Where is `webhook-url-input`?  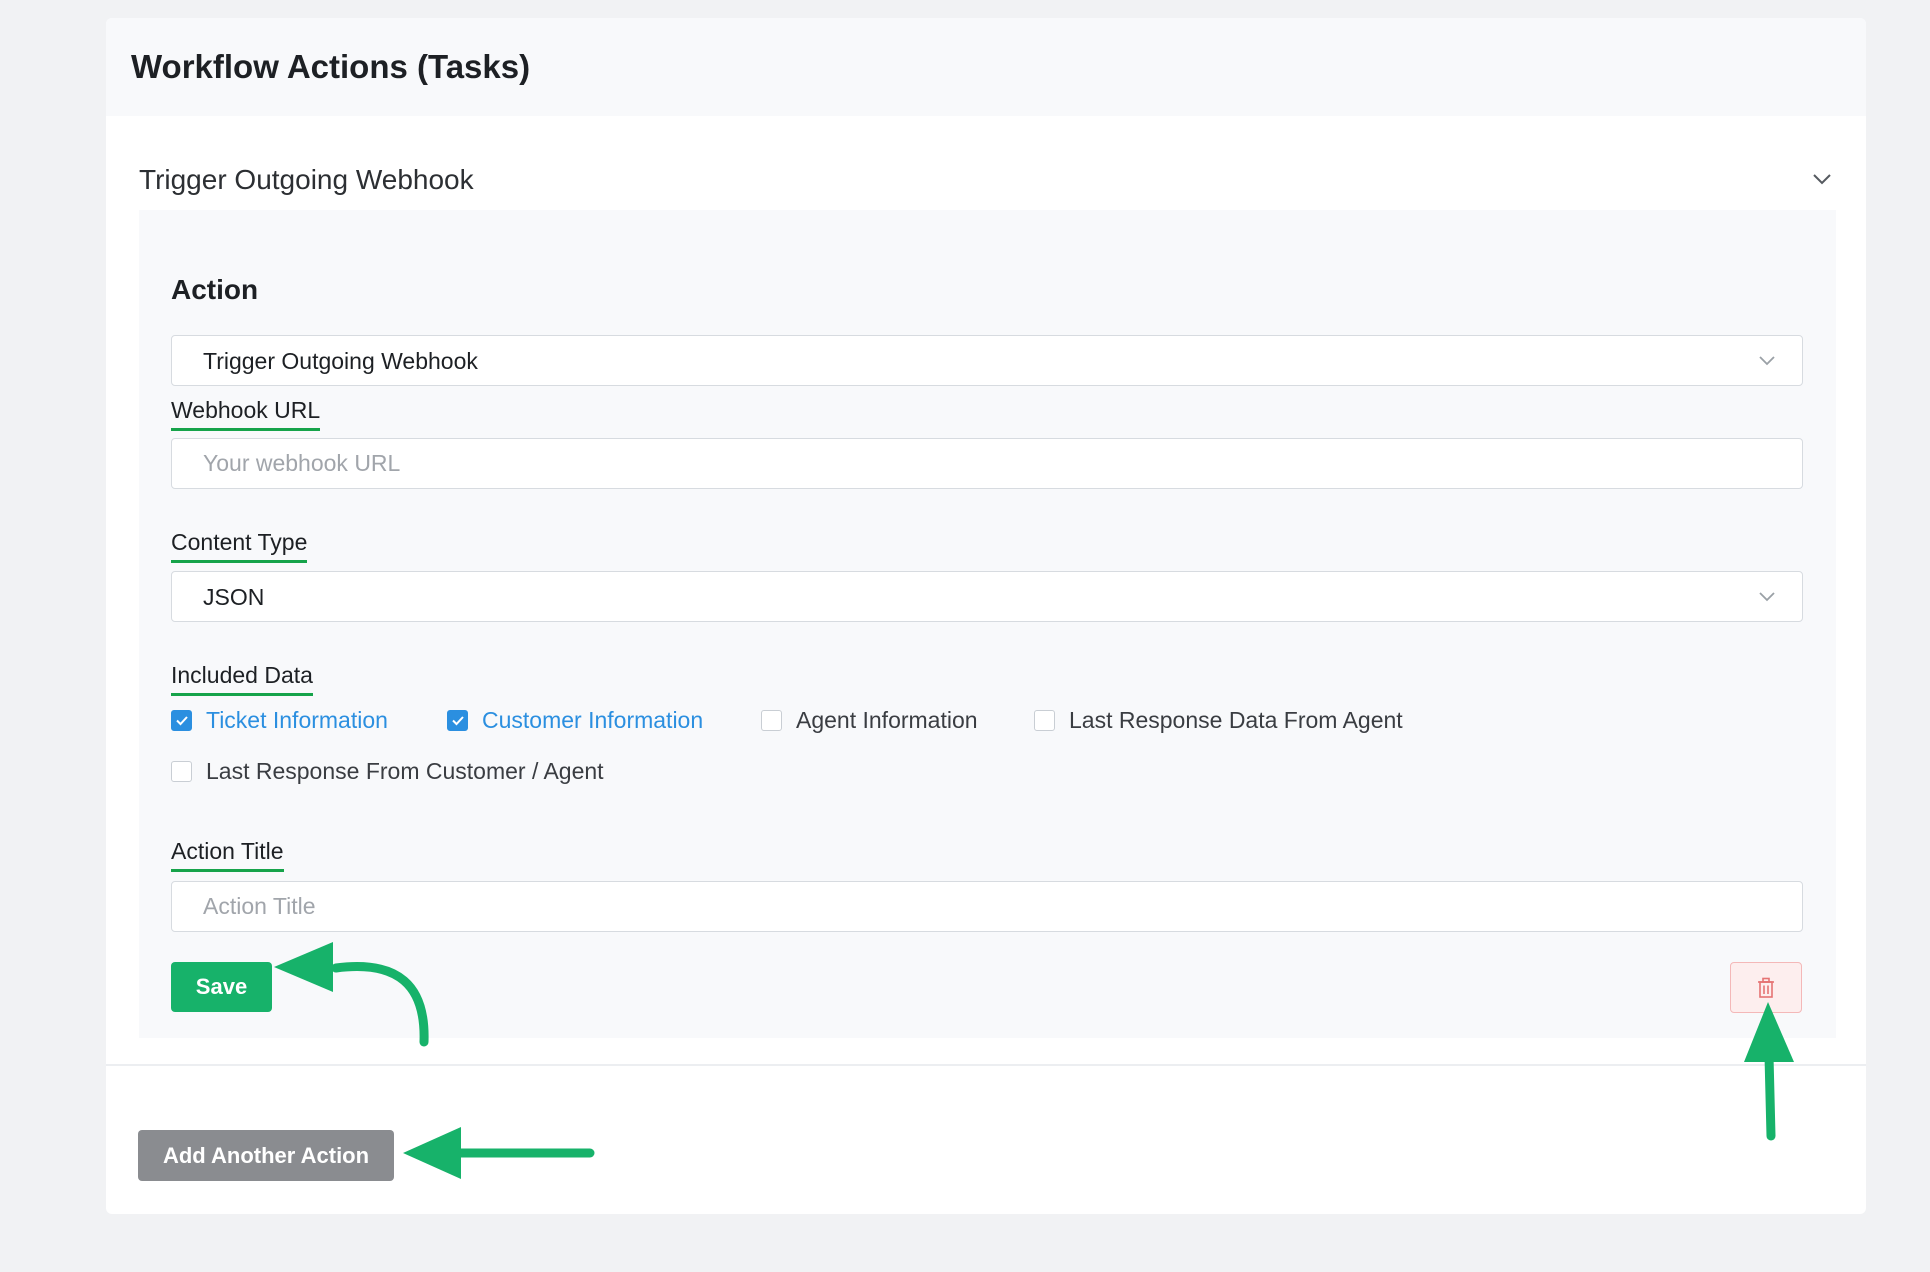 webhook-url-input is located at coordinates (987, 463).